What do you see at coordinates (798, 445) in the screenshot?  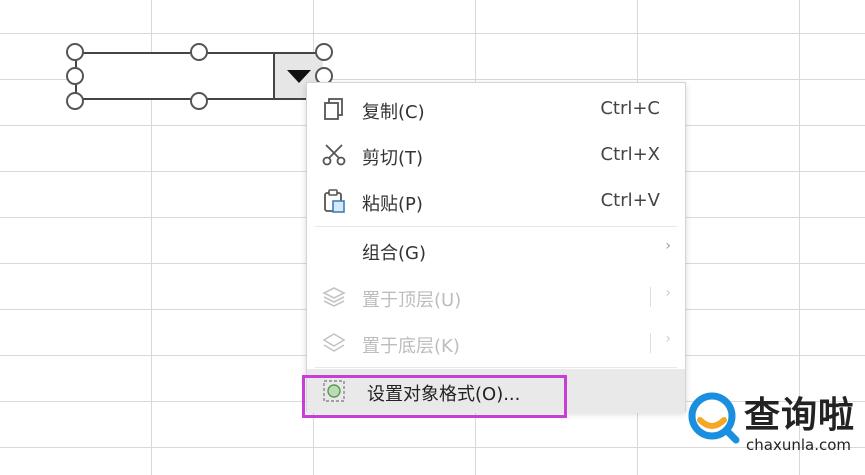 I see `watermark-domain: chaxunla.com` at bounding box center [798, 445].